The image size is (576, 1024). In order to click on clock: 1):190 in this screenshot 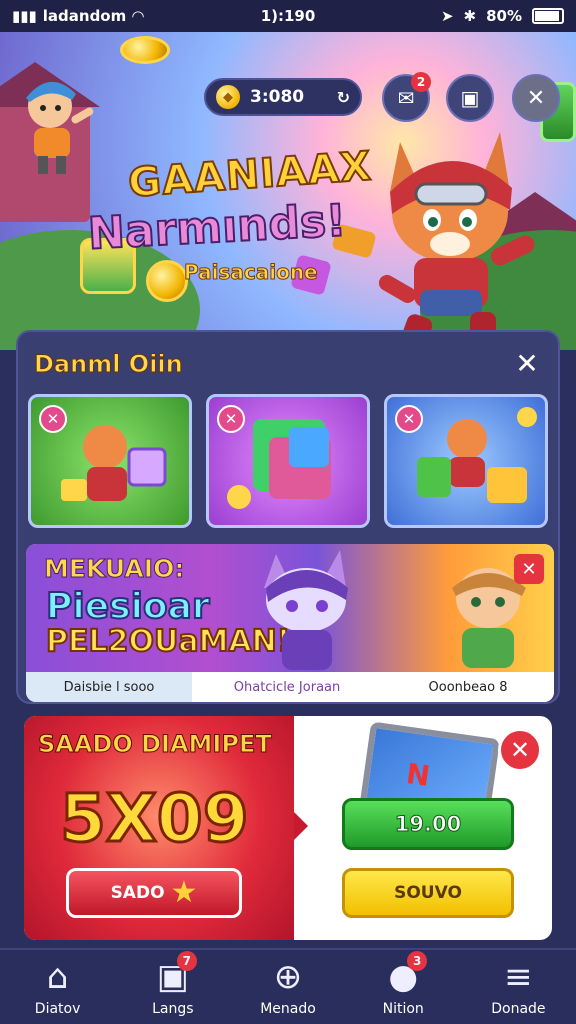, I will do `click(288, 16)`.